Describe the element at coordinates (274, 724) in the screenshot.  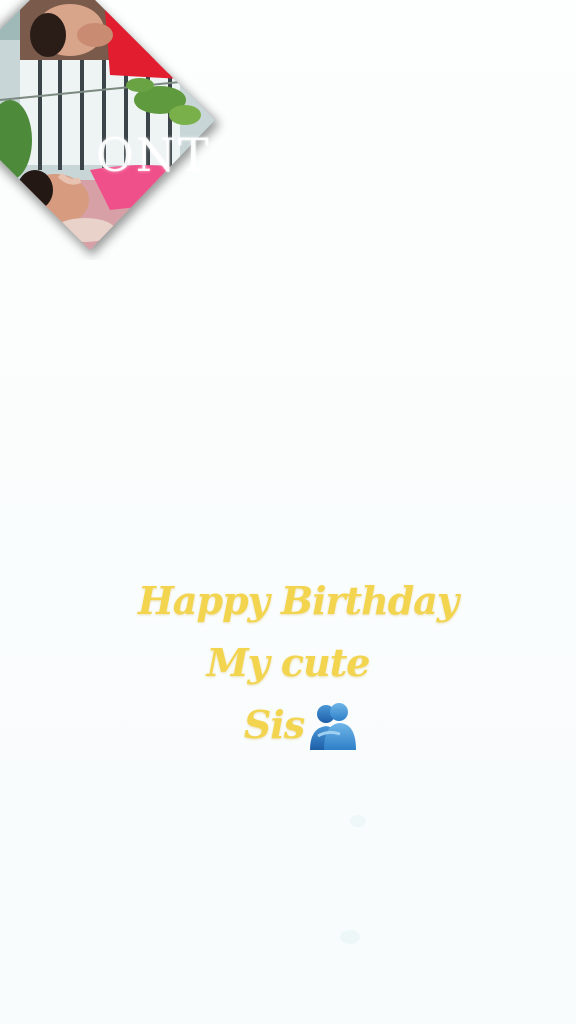
I see `greeting-line-3: Sis` at that location.